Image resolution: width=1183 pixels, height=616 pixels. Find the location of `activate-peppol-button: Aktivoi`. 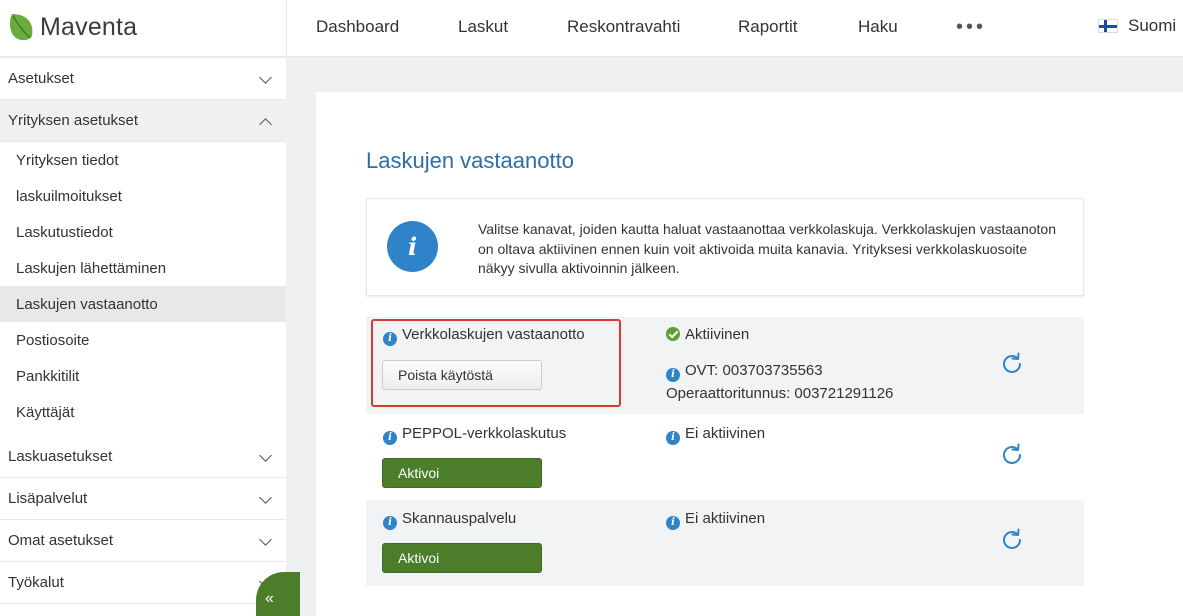

activate-peppol-button: Aktivoi is located at coordinates (462, 473).